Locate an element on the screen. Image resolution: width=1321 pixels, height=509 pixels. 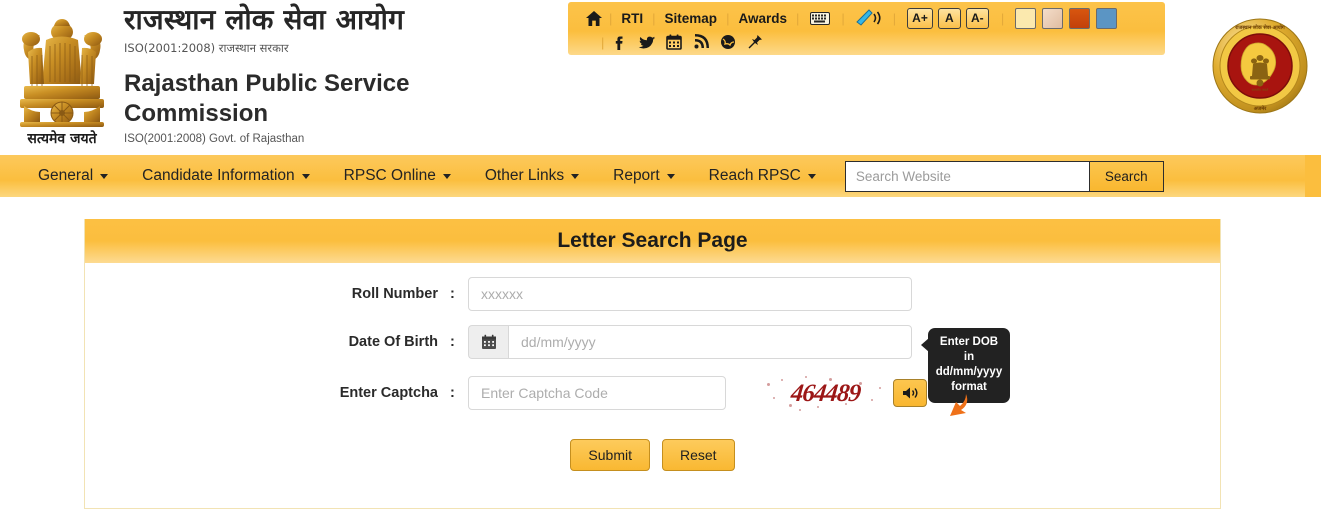
date-of-birth-row: Date Of Birth : is located at coordinates (652, 342).